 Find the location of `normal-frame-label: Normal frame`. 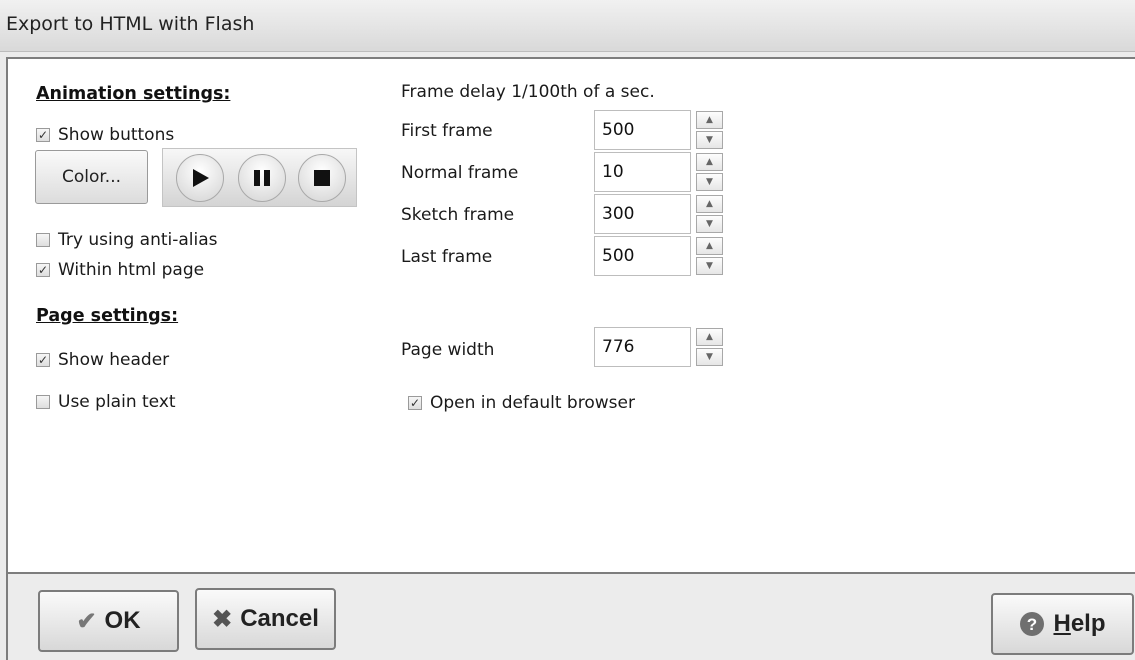

normal-frame-label: Normal frame is located at coordinates (460, 173).